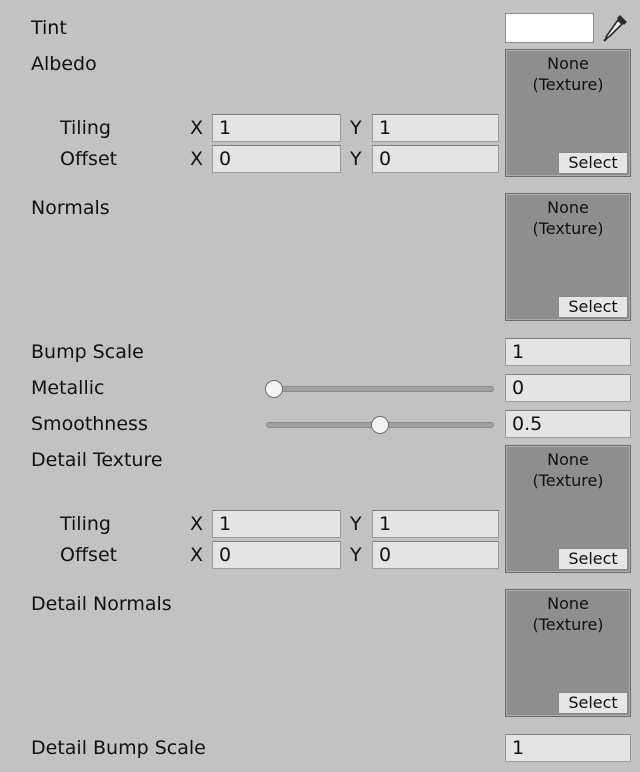 This screenshot has height=772, width=640. What do you see at coordinates (68, 388) in the screenshot?
I see `metallic-label: Metallic` at bounding box center [68, 388].